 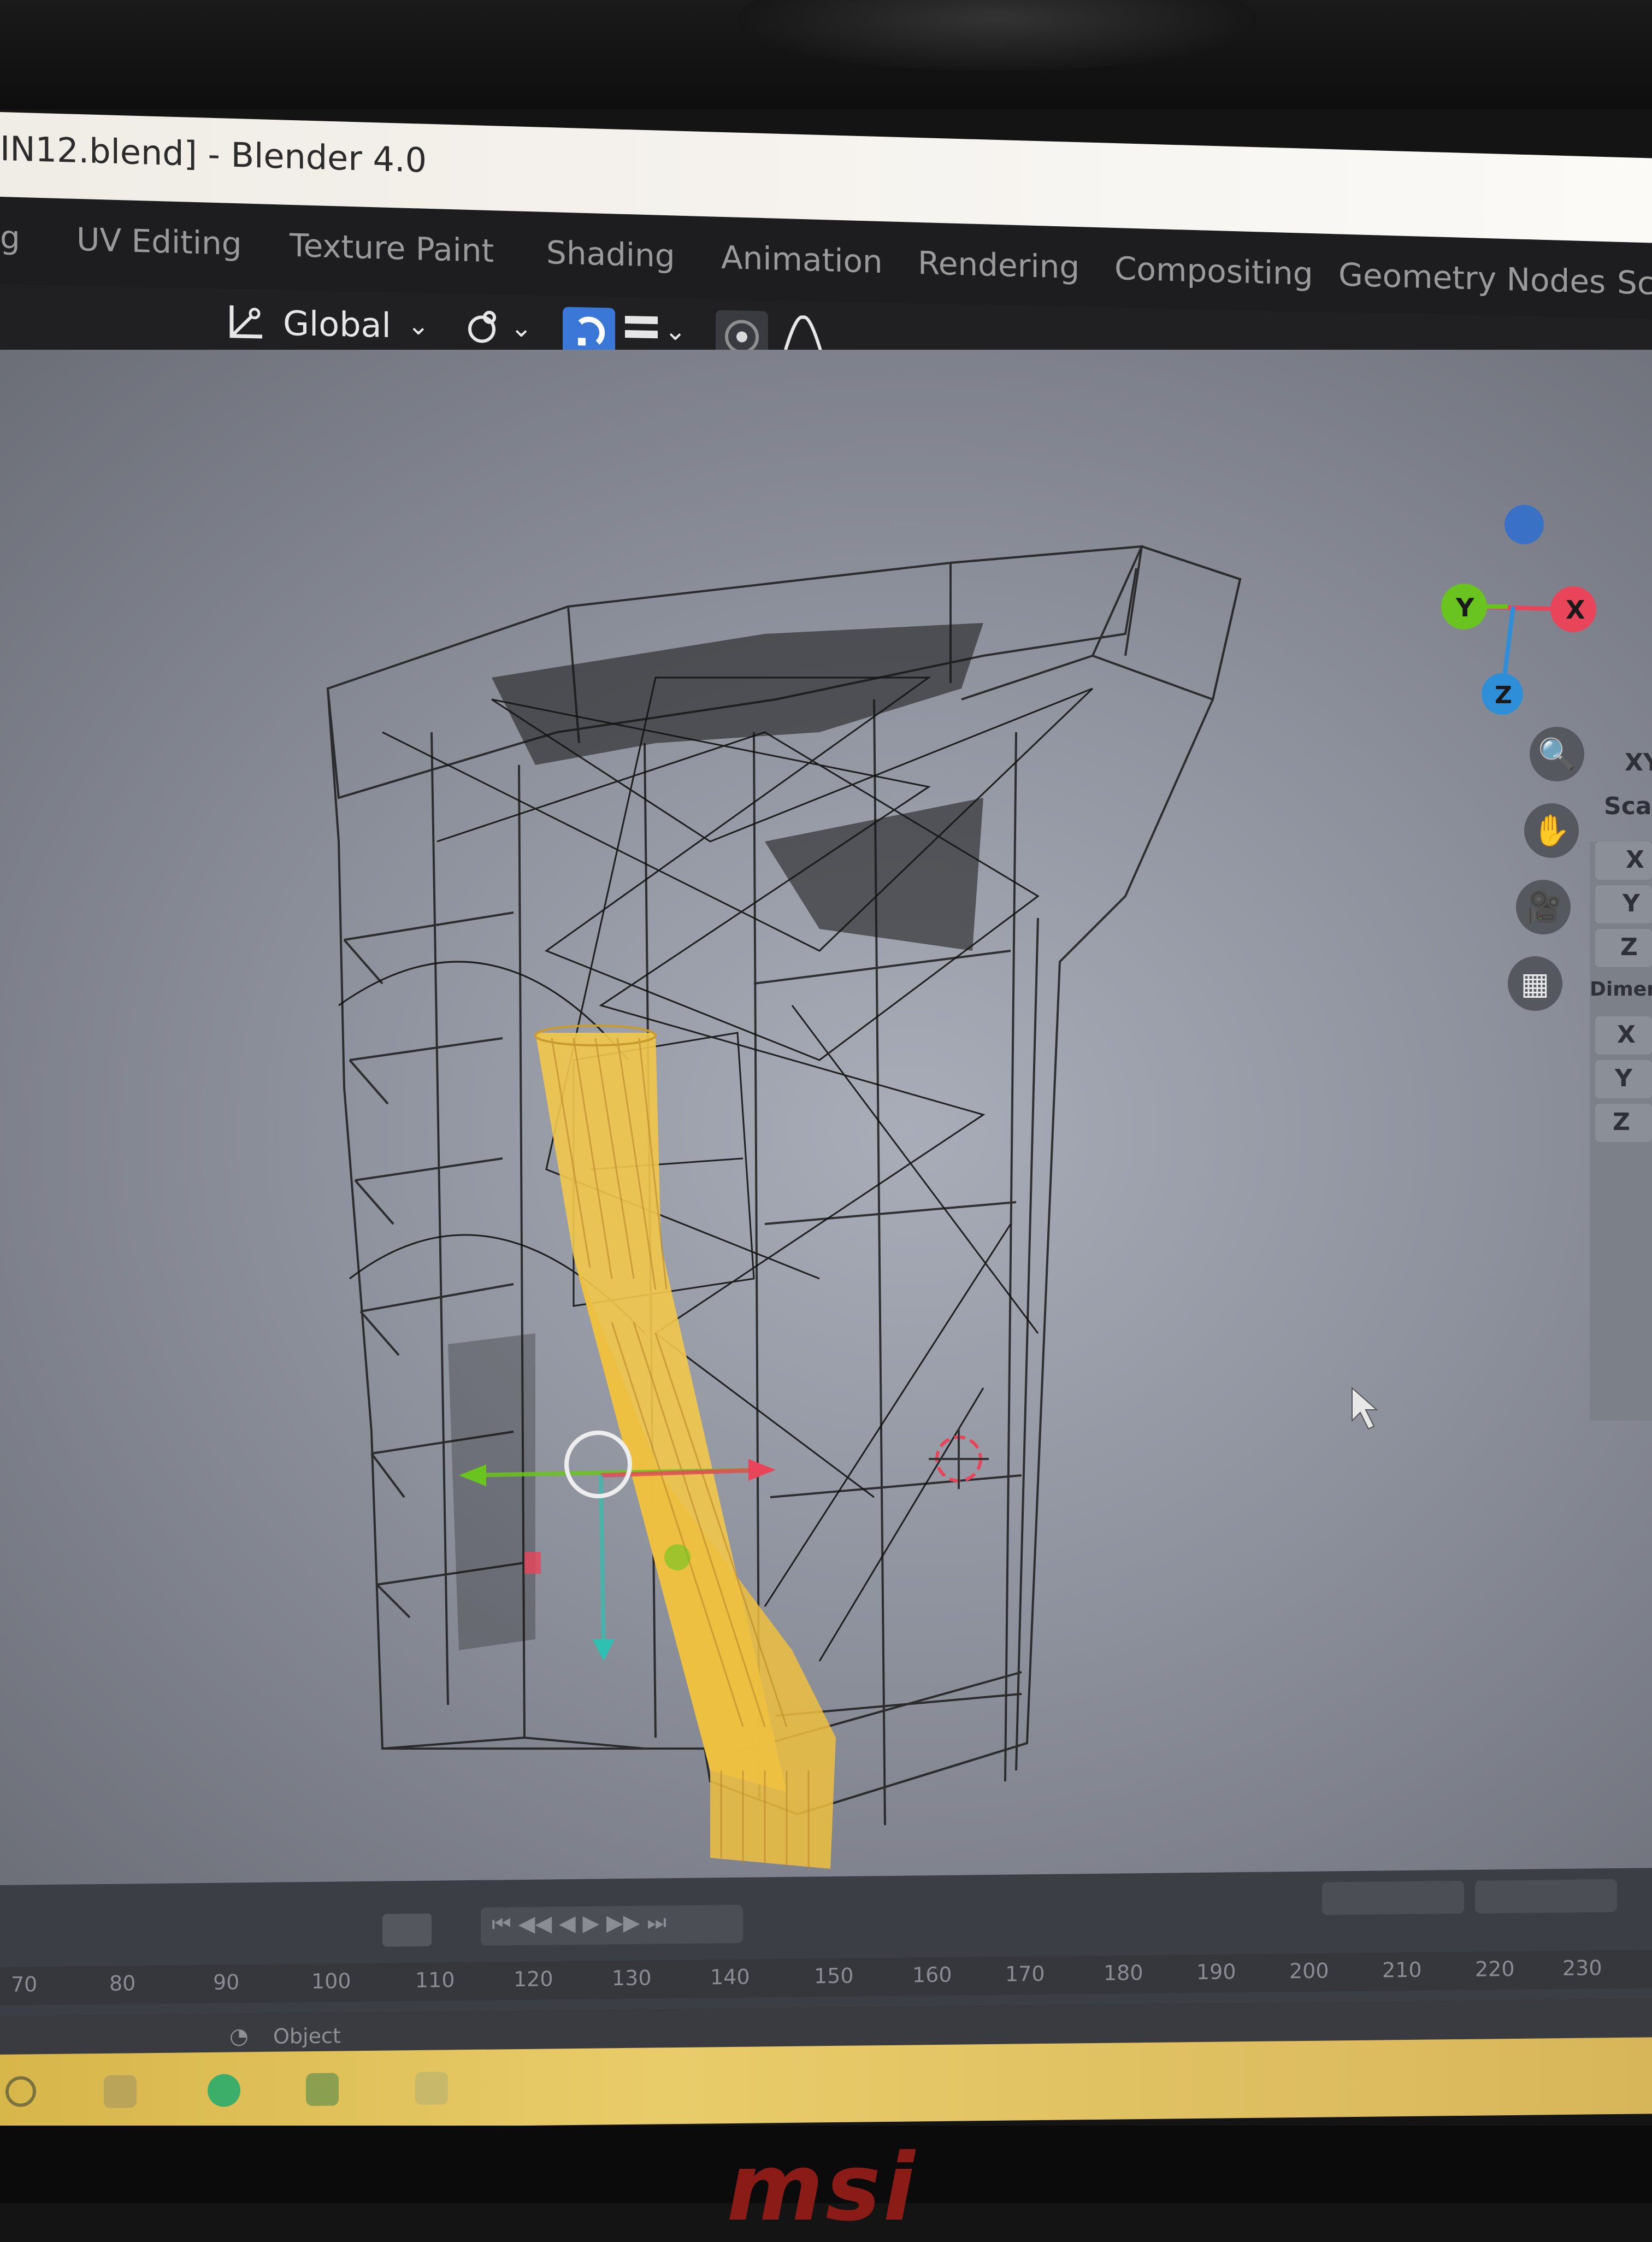 I want to click on tick-180: 180, so click(x=1123, y=1973).